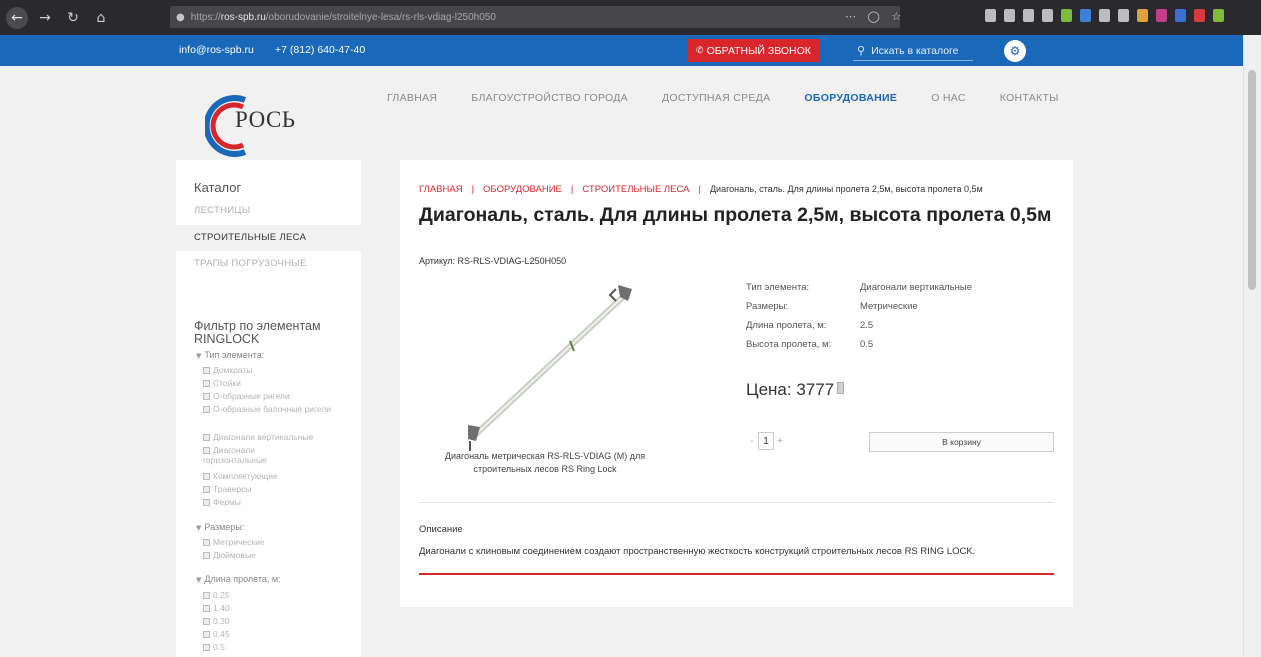 The width and height of the screenshot is (1261, 657). Describe the element at coordinates (205, 17) in the screenshot. I see `url-prefix: https://` at that location.